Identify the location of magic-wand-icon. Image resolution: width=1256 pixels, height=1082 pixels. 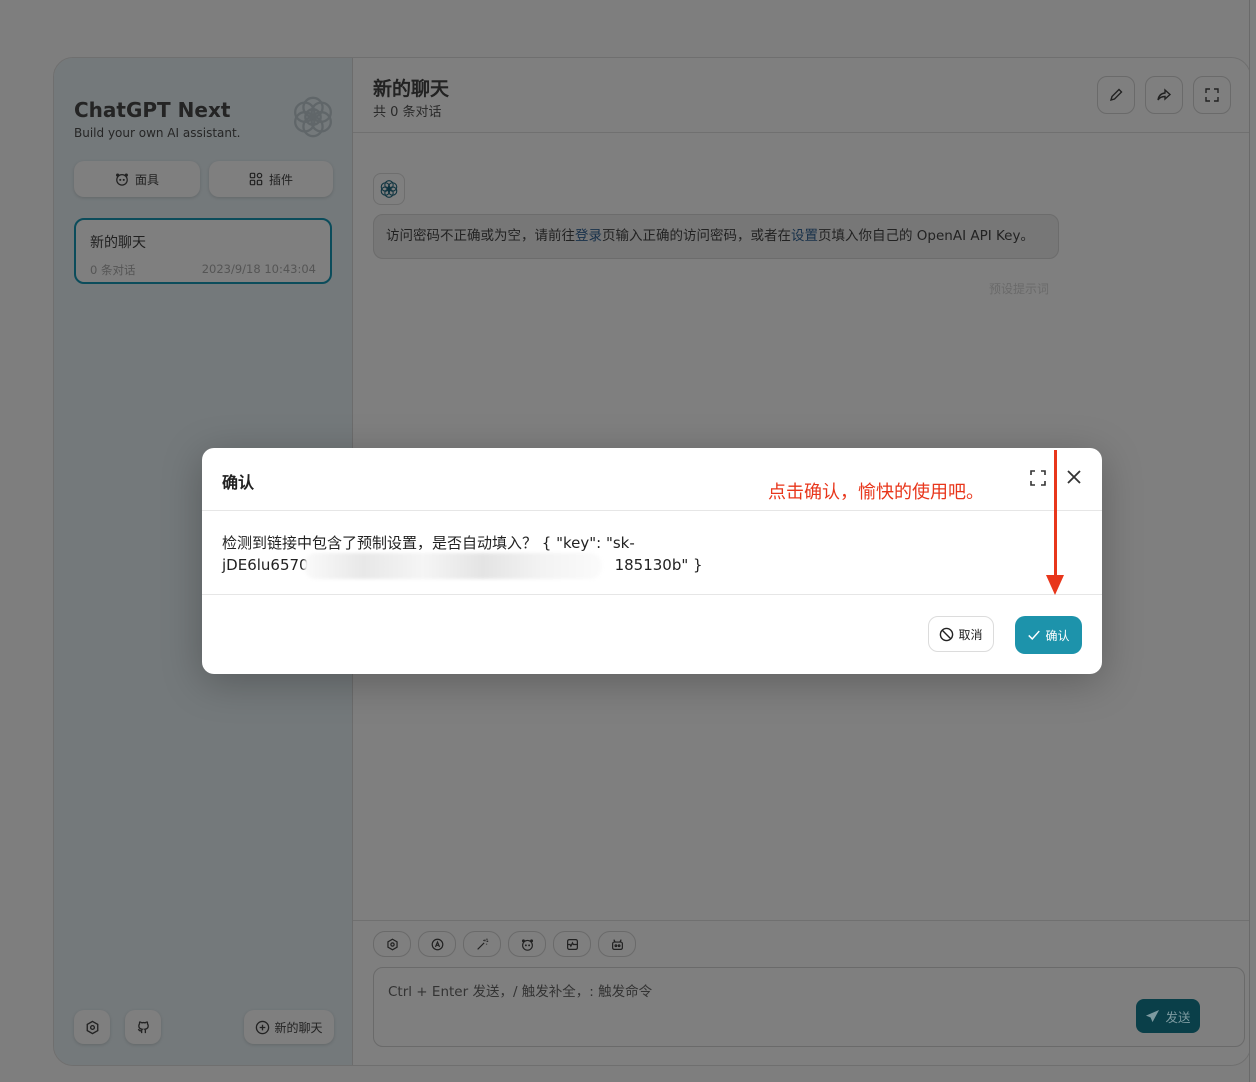
(482, 943).